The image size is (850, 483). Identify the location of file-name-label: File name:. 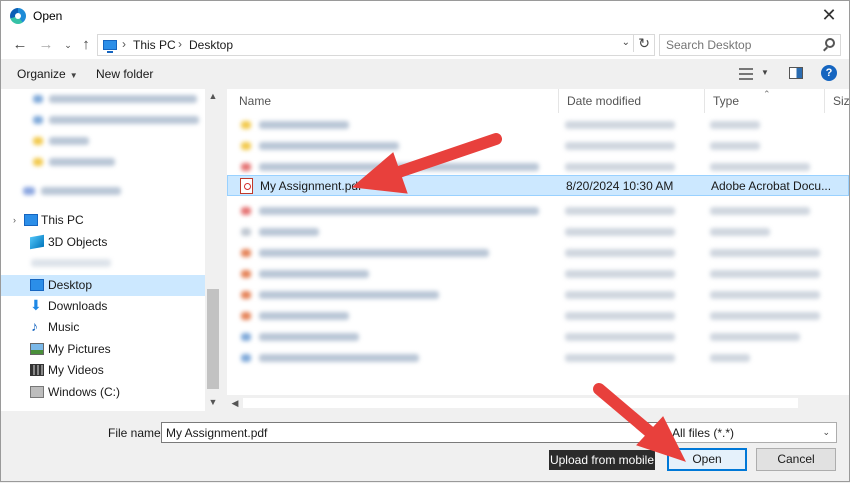
(136, 433).